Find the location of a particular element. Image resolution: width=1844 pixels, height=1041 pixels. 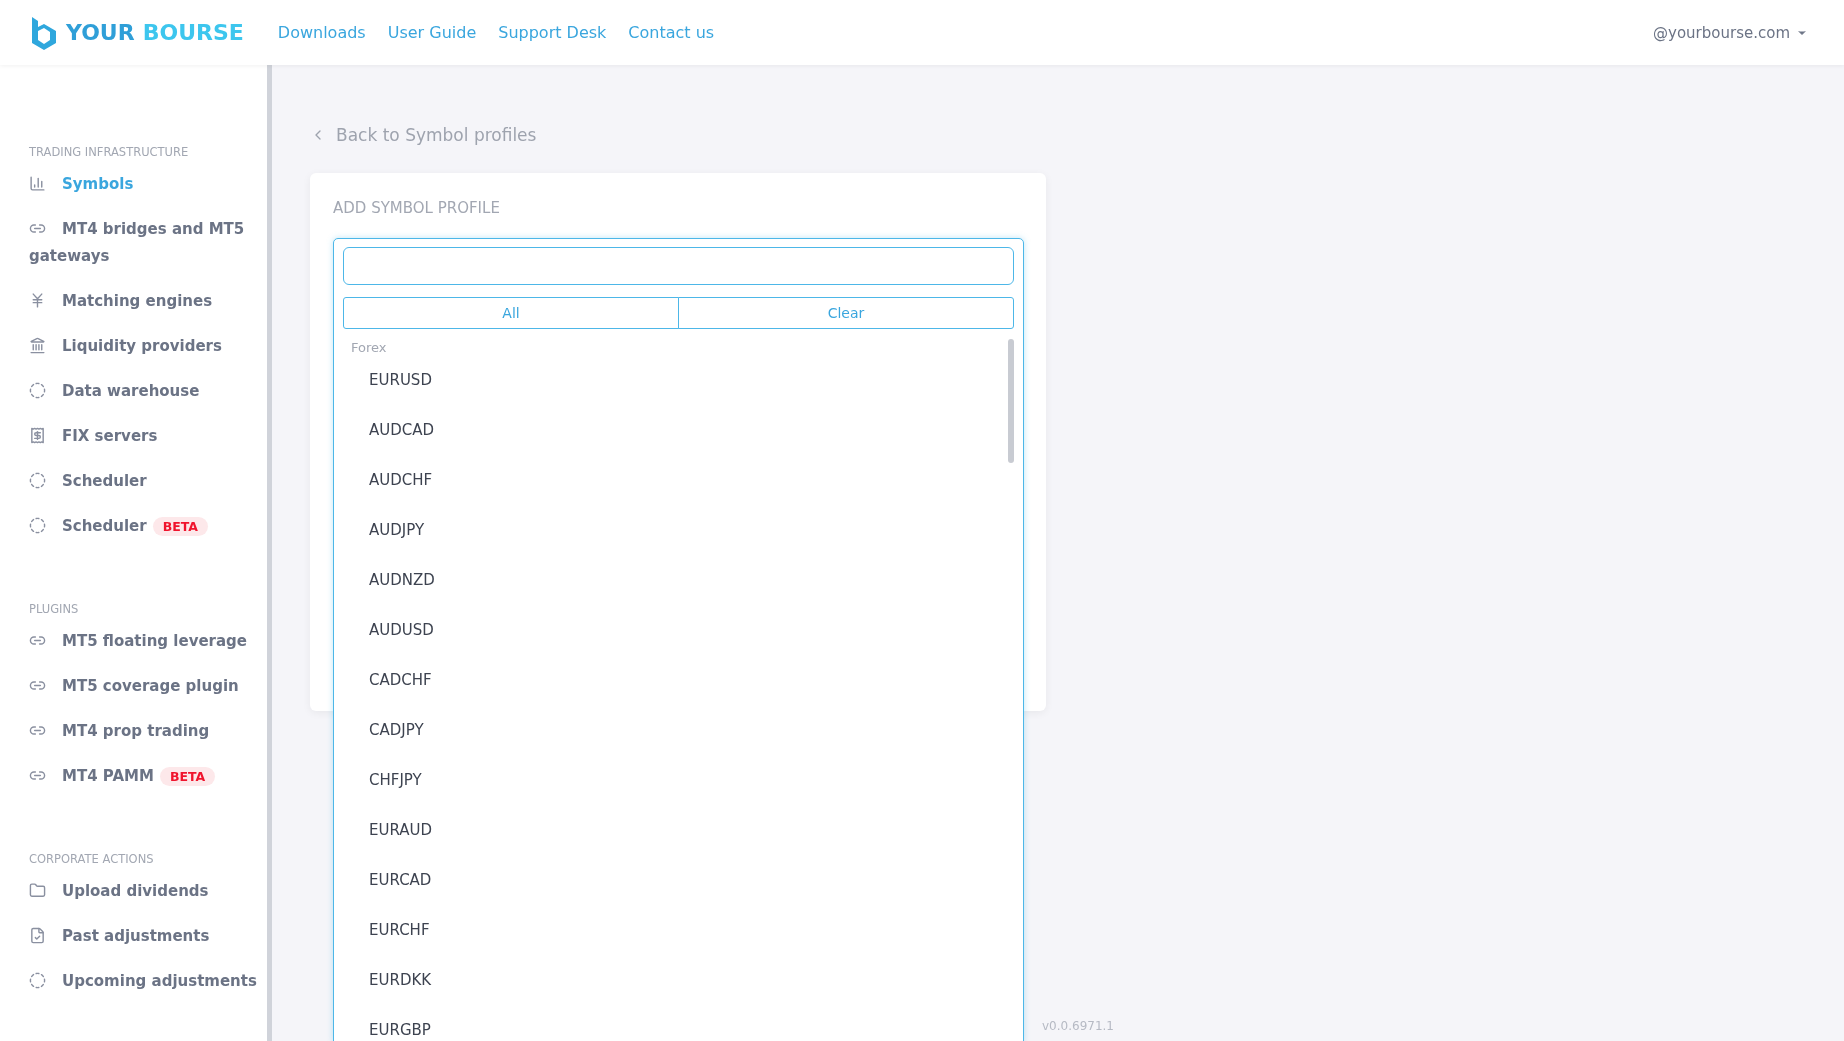

brand-name: BOURSE is located at coordinates (193, 32).